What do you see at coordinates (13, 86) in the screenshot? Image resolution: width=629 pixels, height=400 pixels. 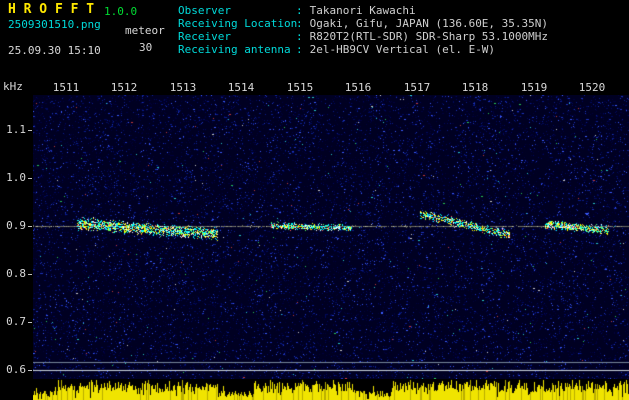 I see `y-axis-unit: kHz` at bounding box center [13, 86].